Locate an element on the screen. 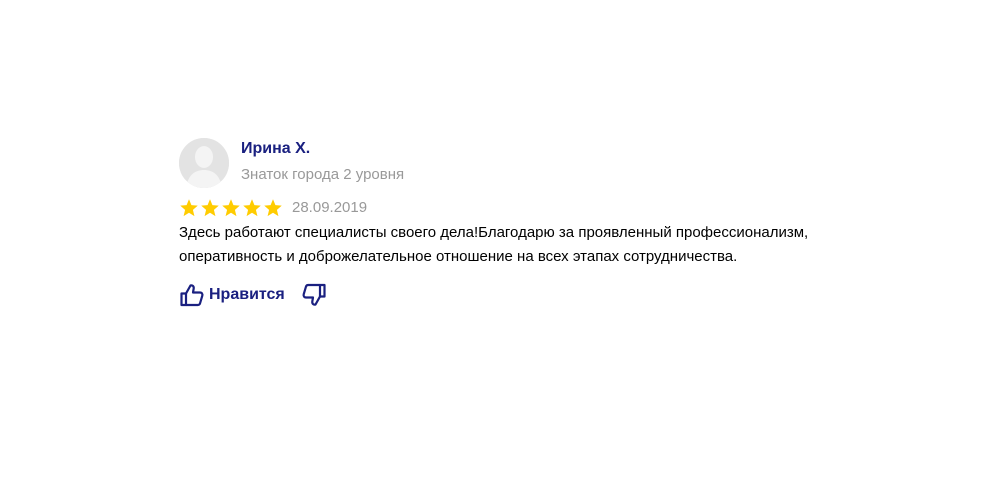 This screenshot has height=479, width=1002. author-name: Ирина Х. is located at coordinates (322, 149).